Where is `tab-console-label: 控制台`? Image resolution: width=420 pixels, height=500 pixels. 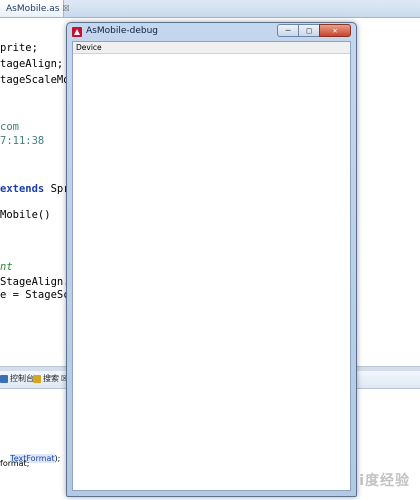 tab-console-label: 控制台 is located at coordinates (22, 378).